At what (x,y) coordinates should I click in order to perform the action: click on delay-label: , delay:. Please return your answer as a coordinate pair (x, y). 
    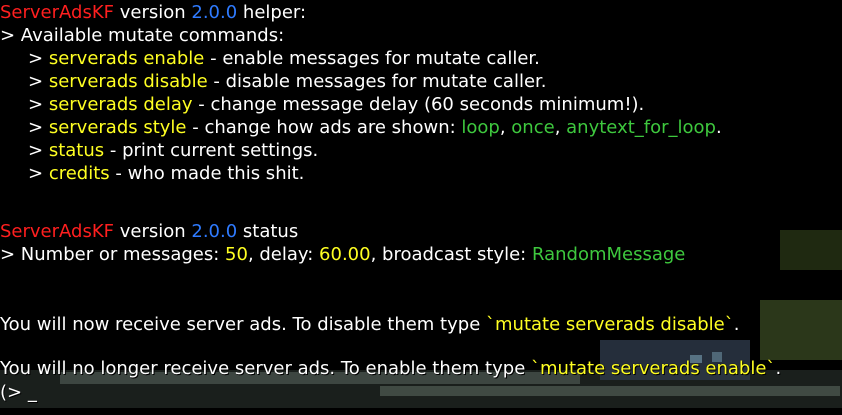
    Looking at the image, I should click on (283, 254).